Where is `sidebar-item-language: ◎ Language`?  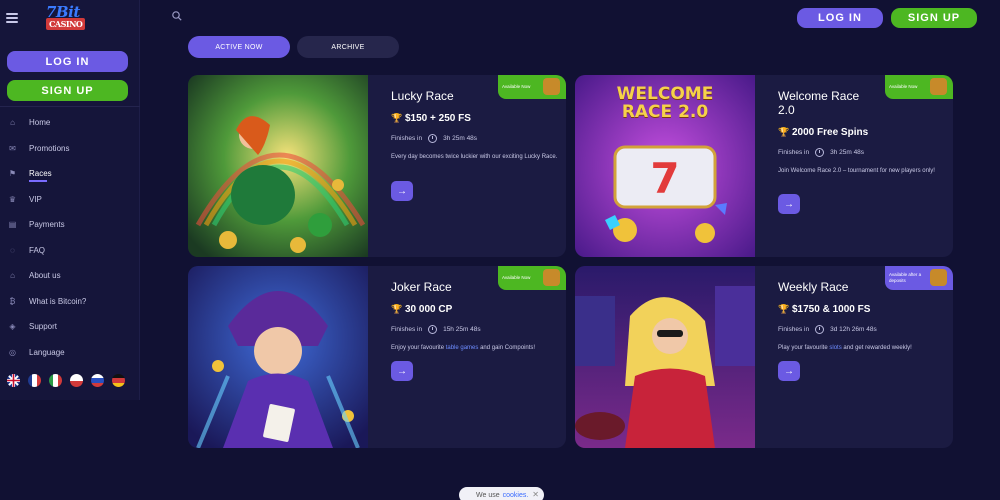
sidebar-item-language: ◎ Language is located at coordinates (70, 353).